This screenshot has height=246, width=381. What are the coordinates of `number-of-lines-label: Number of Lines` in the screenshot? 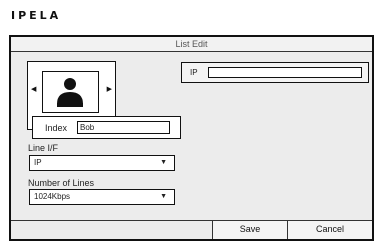 It's located at (61, 183).